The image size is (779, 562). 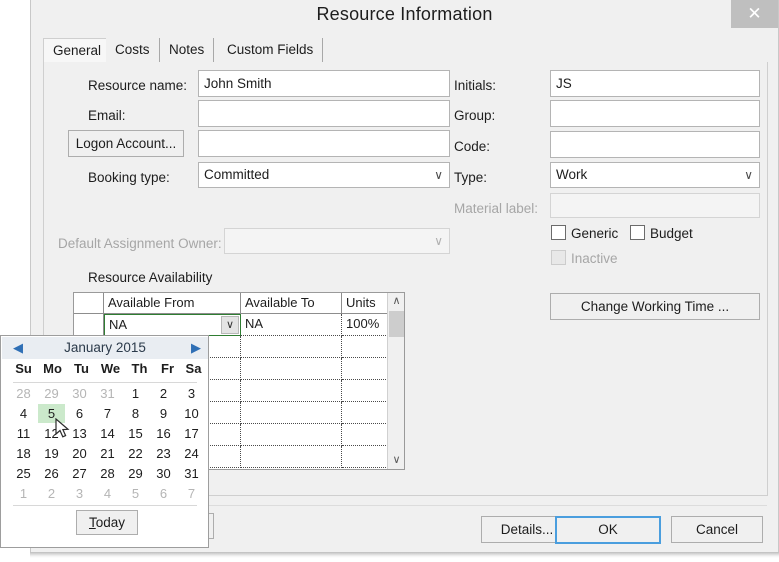 I want to click on email-label: Email:, so click(x=107, y=115).